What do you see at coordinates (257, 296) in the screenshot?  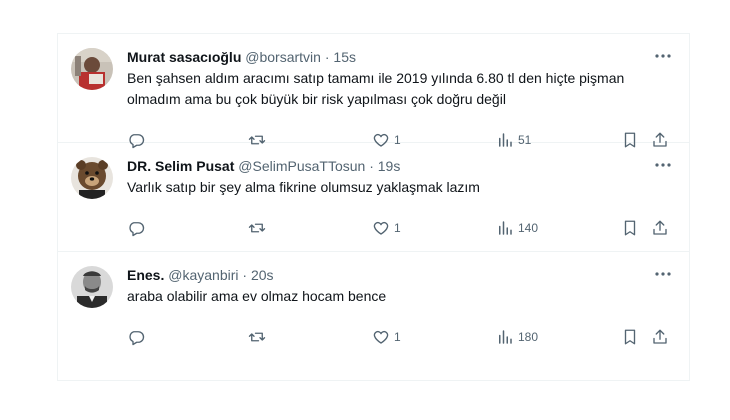 I see `tweet-text: araba olabilir ama ev olmaz hocam bence` at bounding box center [257, 296].